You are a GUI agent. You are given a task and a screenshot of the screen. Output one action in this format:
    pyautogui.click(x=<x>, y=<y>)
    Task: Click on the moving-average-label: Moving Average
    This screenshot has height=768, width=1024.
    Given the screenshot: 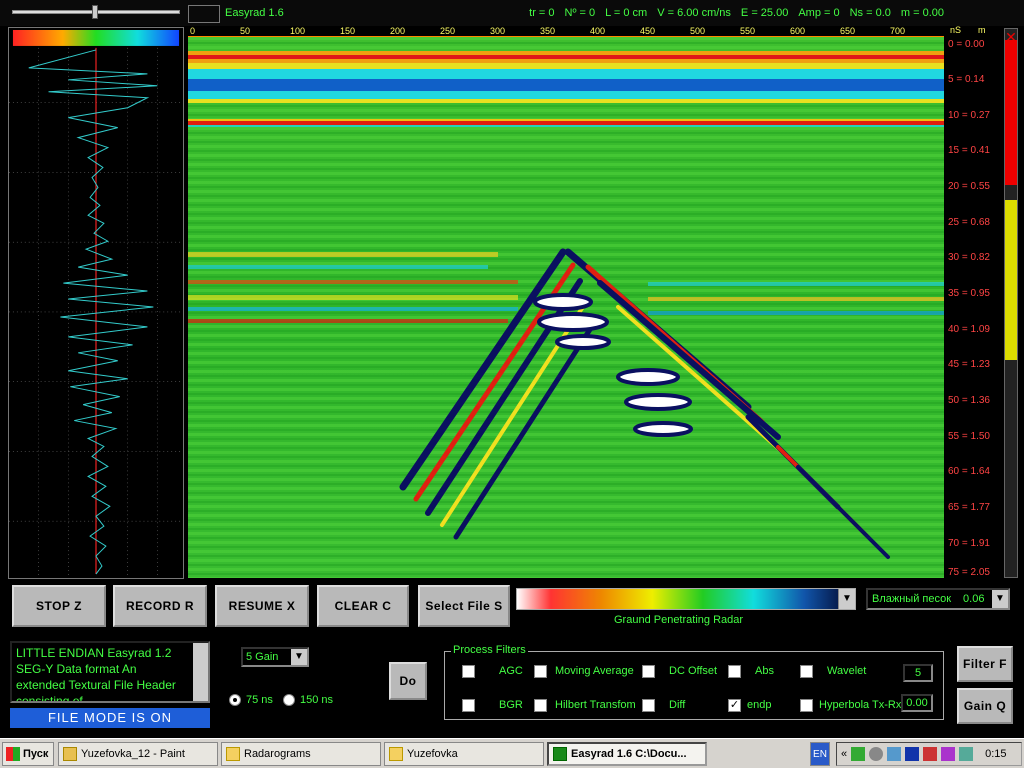 What is the action you would take?
    pyautogui.click(x=594, y=671)
    